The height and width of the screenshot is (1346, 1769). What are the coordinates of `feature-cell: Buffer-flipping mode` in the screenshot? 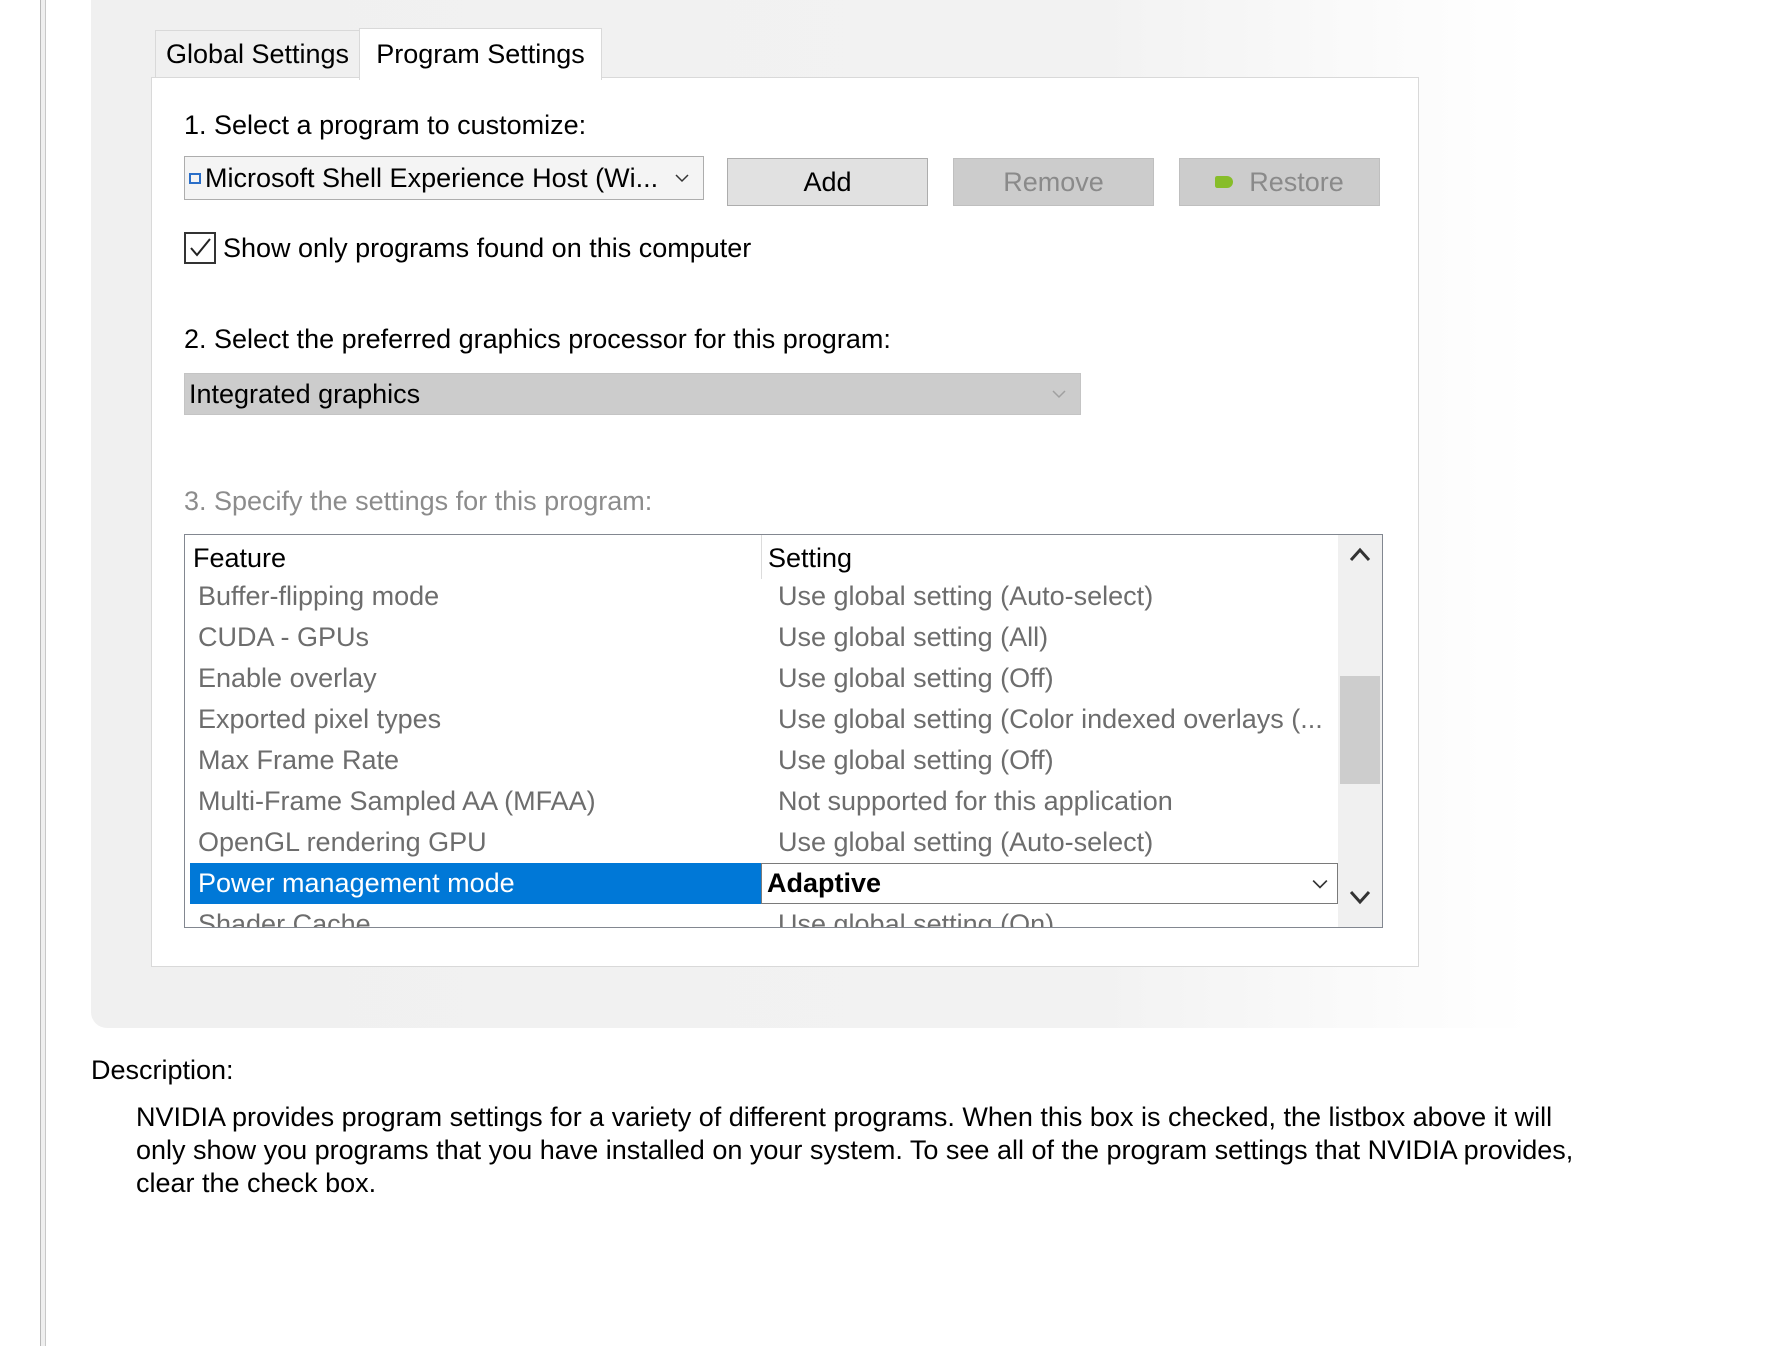 It's located at (319, 596).